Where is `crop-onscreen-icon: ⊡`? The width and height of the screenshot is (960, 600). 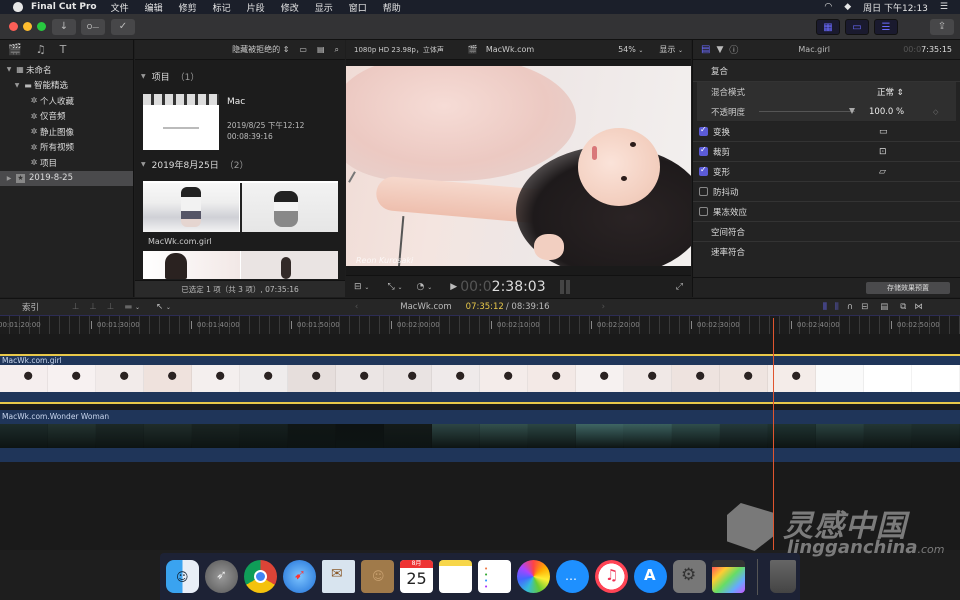
crop-onscreen-icon: ⊡ is located at coordinates (883, 152).